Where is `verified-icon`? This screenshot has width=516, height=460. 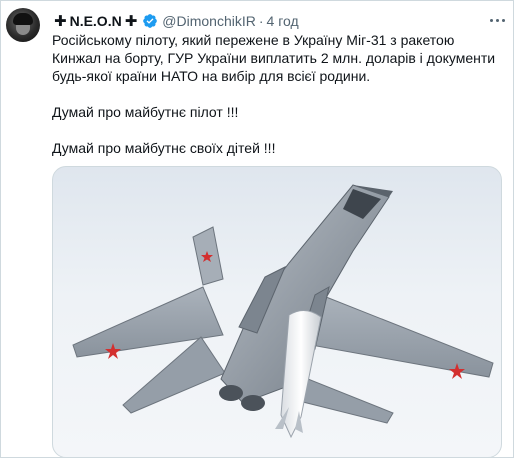 verified-icon is located at coordinates (150, 21).